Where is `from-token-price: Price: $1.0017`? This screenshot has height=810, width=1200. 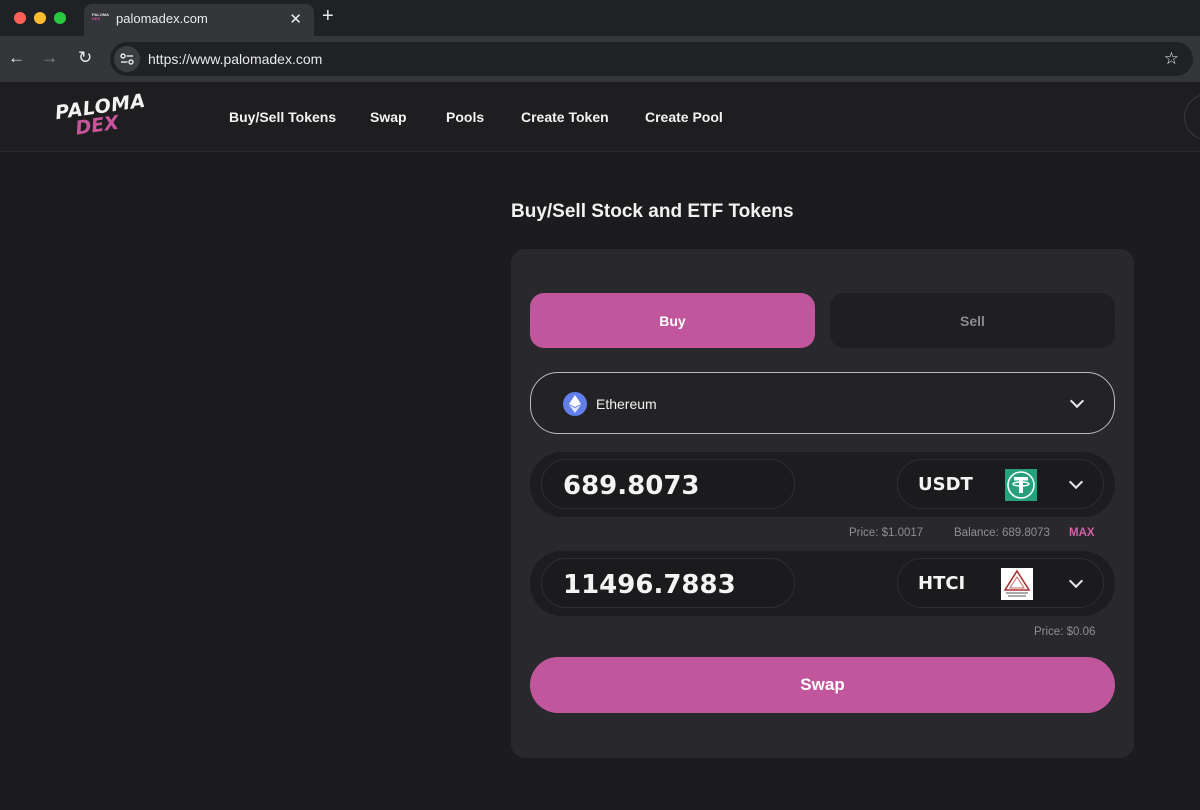
from-token-price: Price: $1.0017 is located at coordinates (886, 533).